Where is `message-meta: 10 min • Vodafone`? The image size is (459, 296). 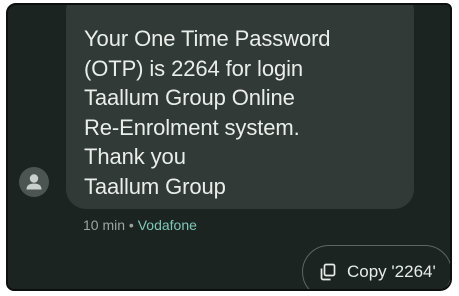
message-meta: 10 min • Vodafone is located at coordinates (140, 225).